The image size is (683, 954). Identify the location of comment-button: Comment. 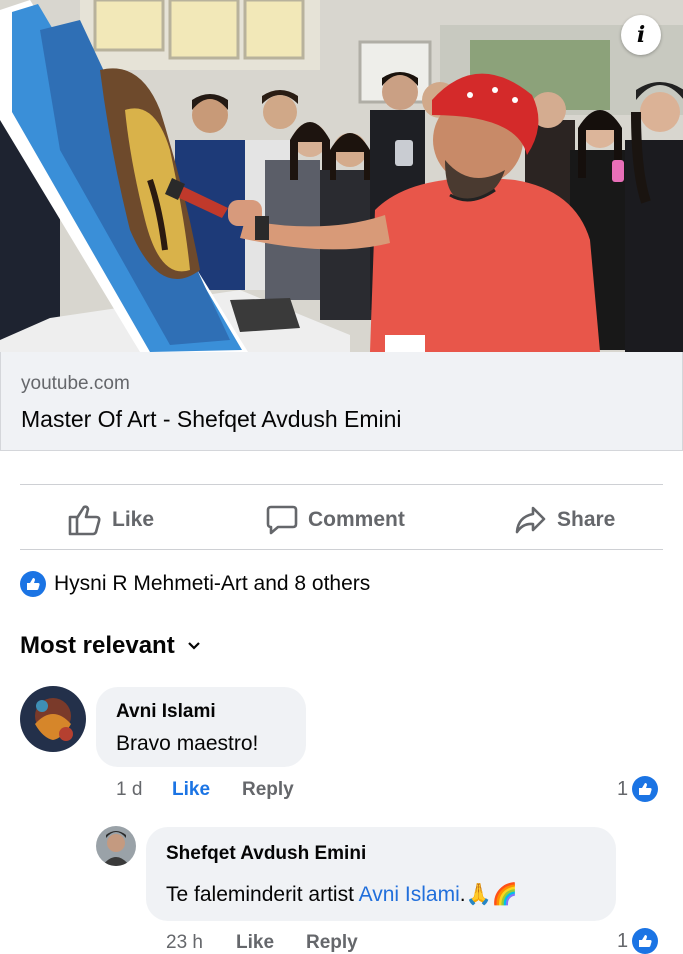
(335, 520).